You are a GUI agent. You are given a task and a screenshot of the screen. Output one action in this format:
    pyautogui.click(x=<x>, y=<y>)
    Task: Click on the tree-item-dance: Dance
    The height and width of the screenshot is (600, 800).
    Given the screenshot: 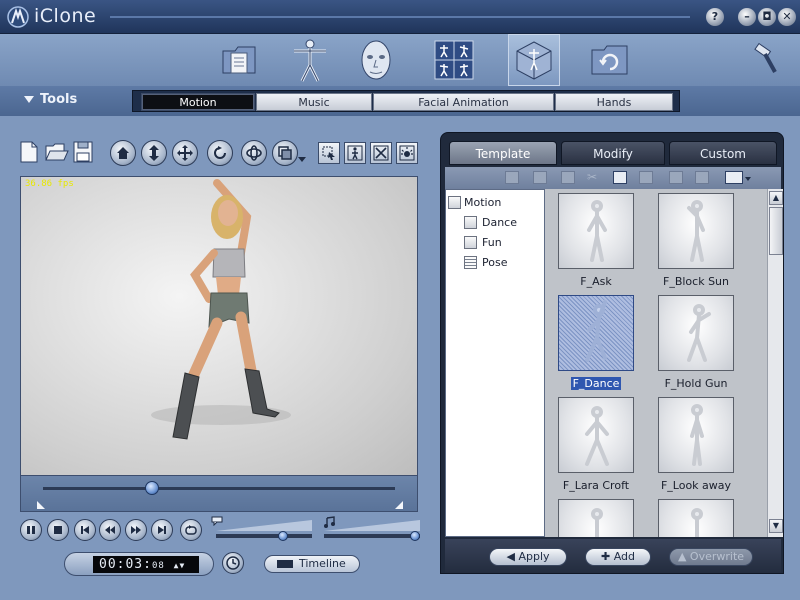 What is the action you would take?
    pyautogui.click(x=499, y=222)
    